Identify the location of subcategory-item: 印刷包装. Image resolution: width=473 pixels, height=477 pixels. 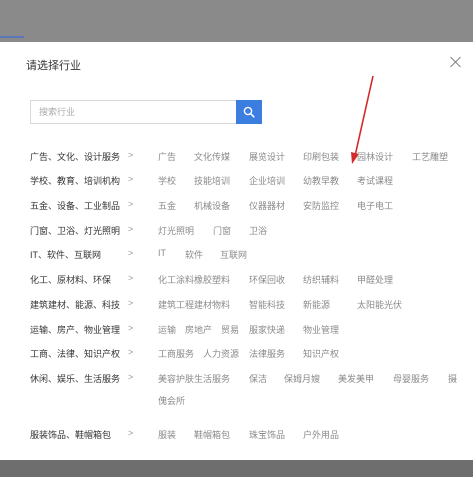
(321, 156).